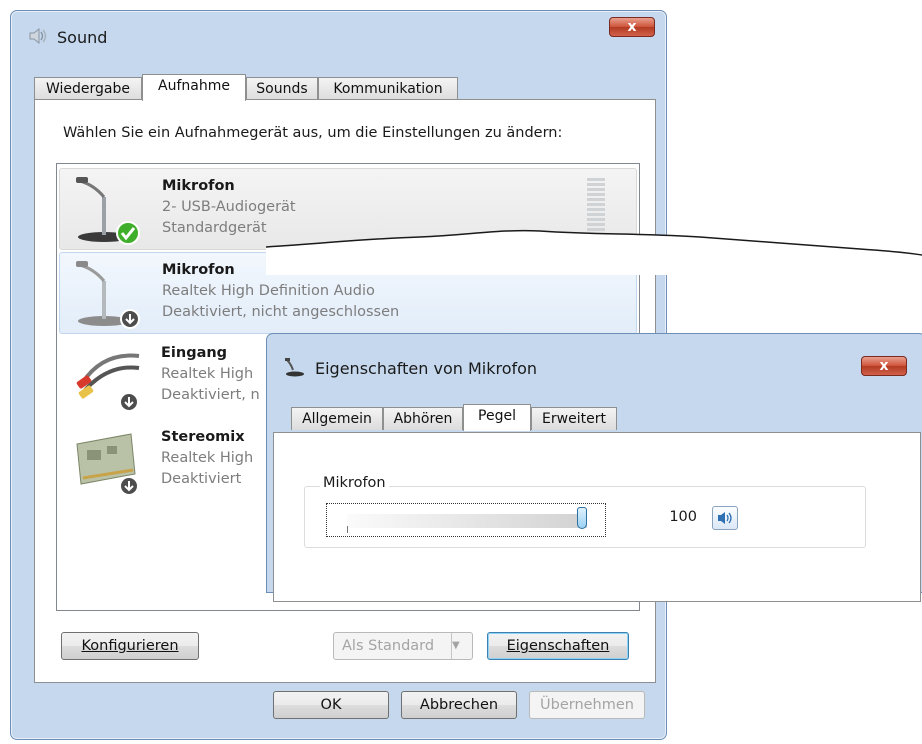 The height and width of the screenshot is (744, 922). I want to click on window-title: Eigenschaften von Mikrofon, so click(426, 368).